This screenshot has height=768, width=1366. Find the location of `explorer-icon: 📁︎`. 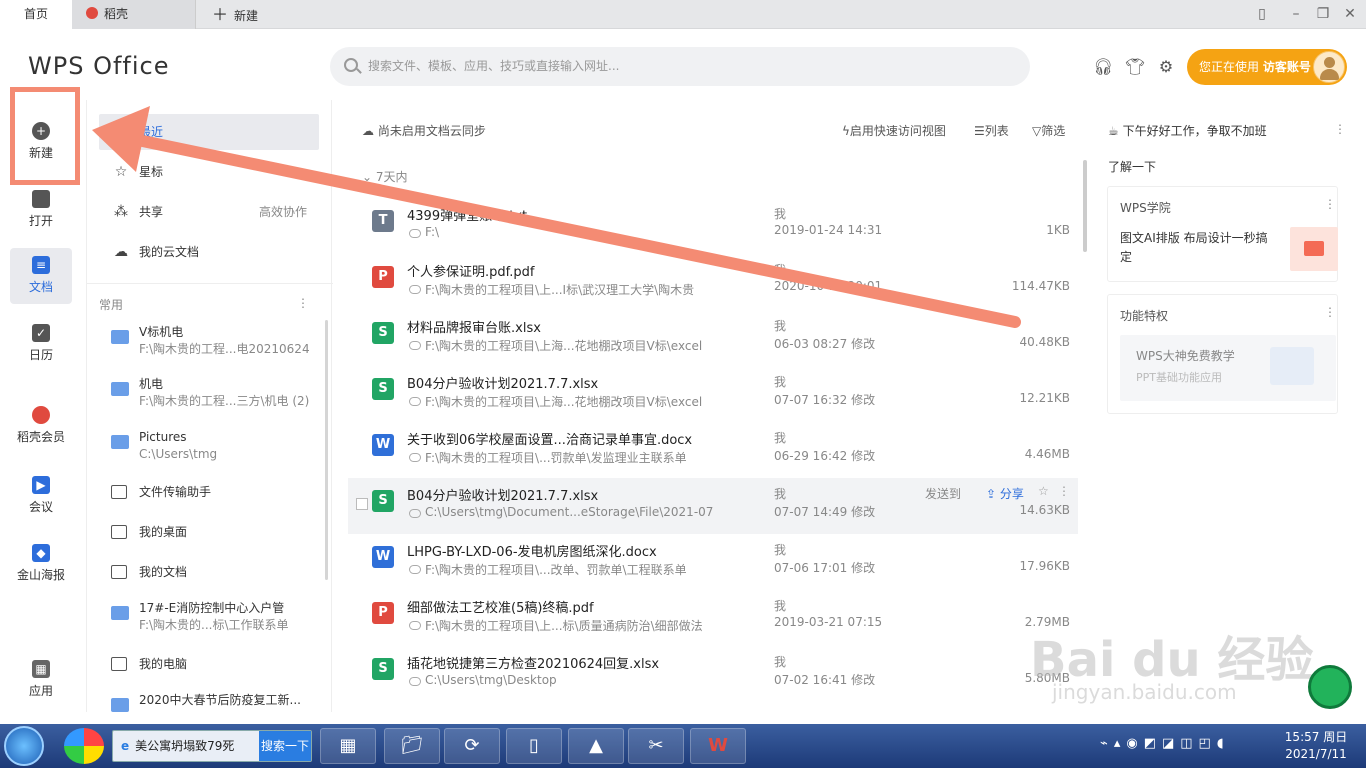

explorer-icon: 📁︎ is located at coordinates (412, 746).